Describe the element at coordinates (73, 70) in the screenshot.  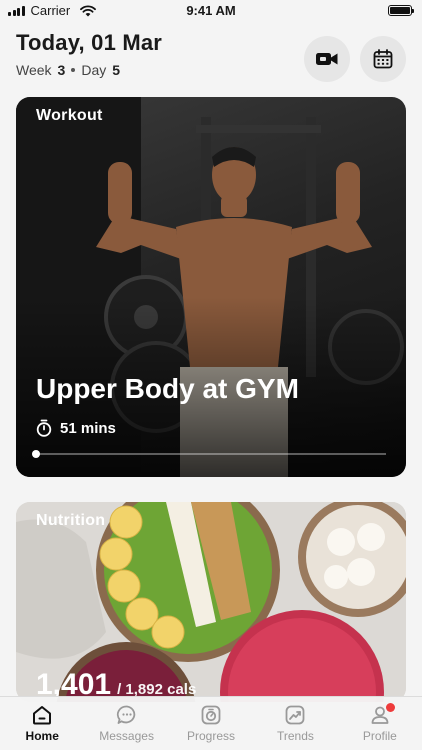
I see `separator-dot` at that location.